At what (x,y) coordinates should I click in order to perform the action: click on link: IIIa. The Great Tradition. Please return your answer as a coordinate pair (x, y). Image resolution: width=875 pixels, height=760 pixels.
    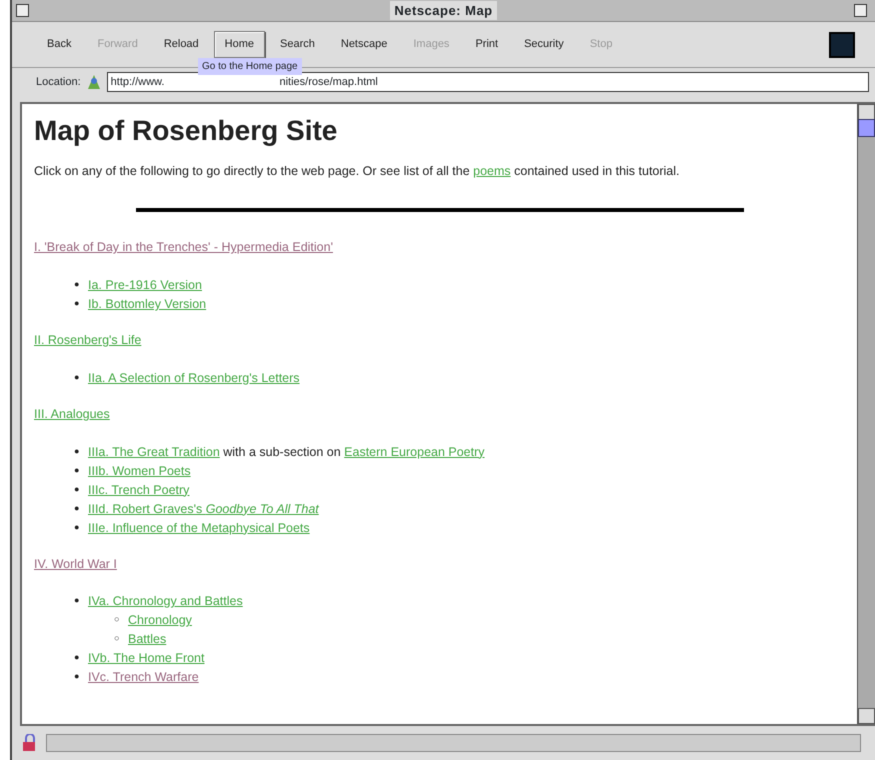
    Looking at the image, I should click on (154, 451).